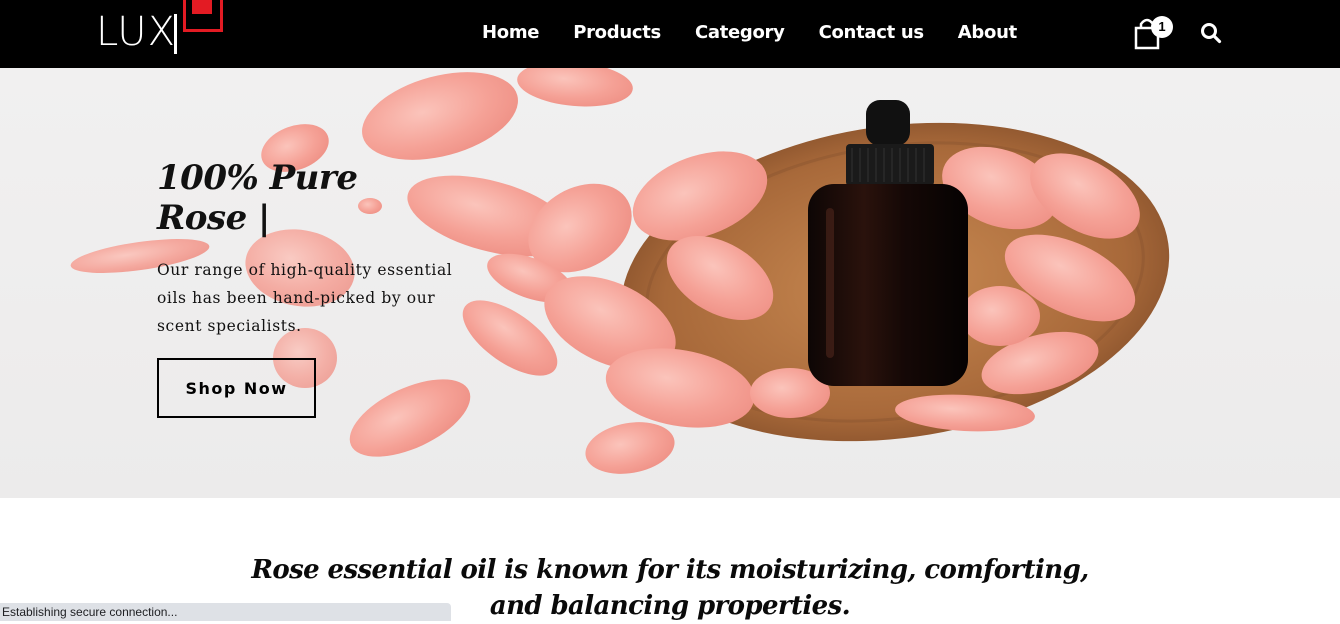  What do you see at coordinates (236, 388) in the screenshot?
I see `shop-now-button: Shop Now` at bounding box center [236, 388].